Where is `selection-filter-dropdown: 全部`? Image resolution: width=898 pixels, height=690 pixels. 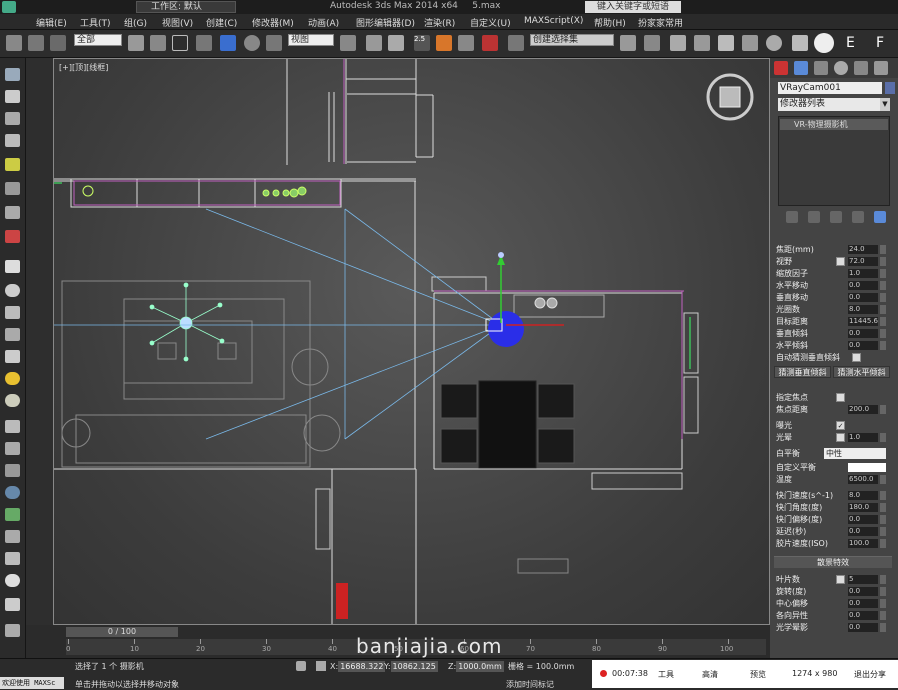
selection-filter-dropdown: 全部 is located at coordinates (98, 40).